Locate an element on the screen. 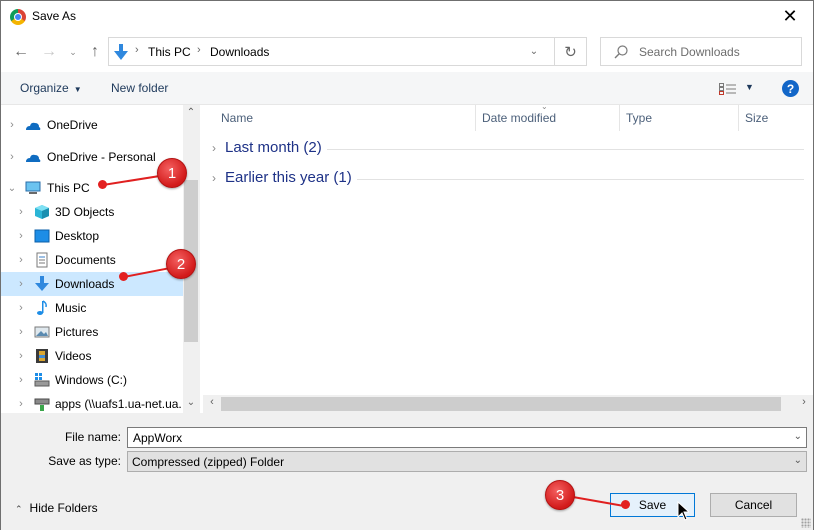 The height and width of the screenshot is (530, 814). annotation-badge-2: 2 is located at coordinates (181, 264).